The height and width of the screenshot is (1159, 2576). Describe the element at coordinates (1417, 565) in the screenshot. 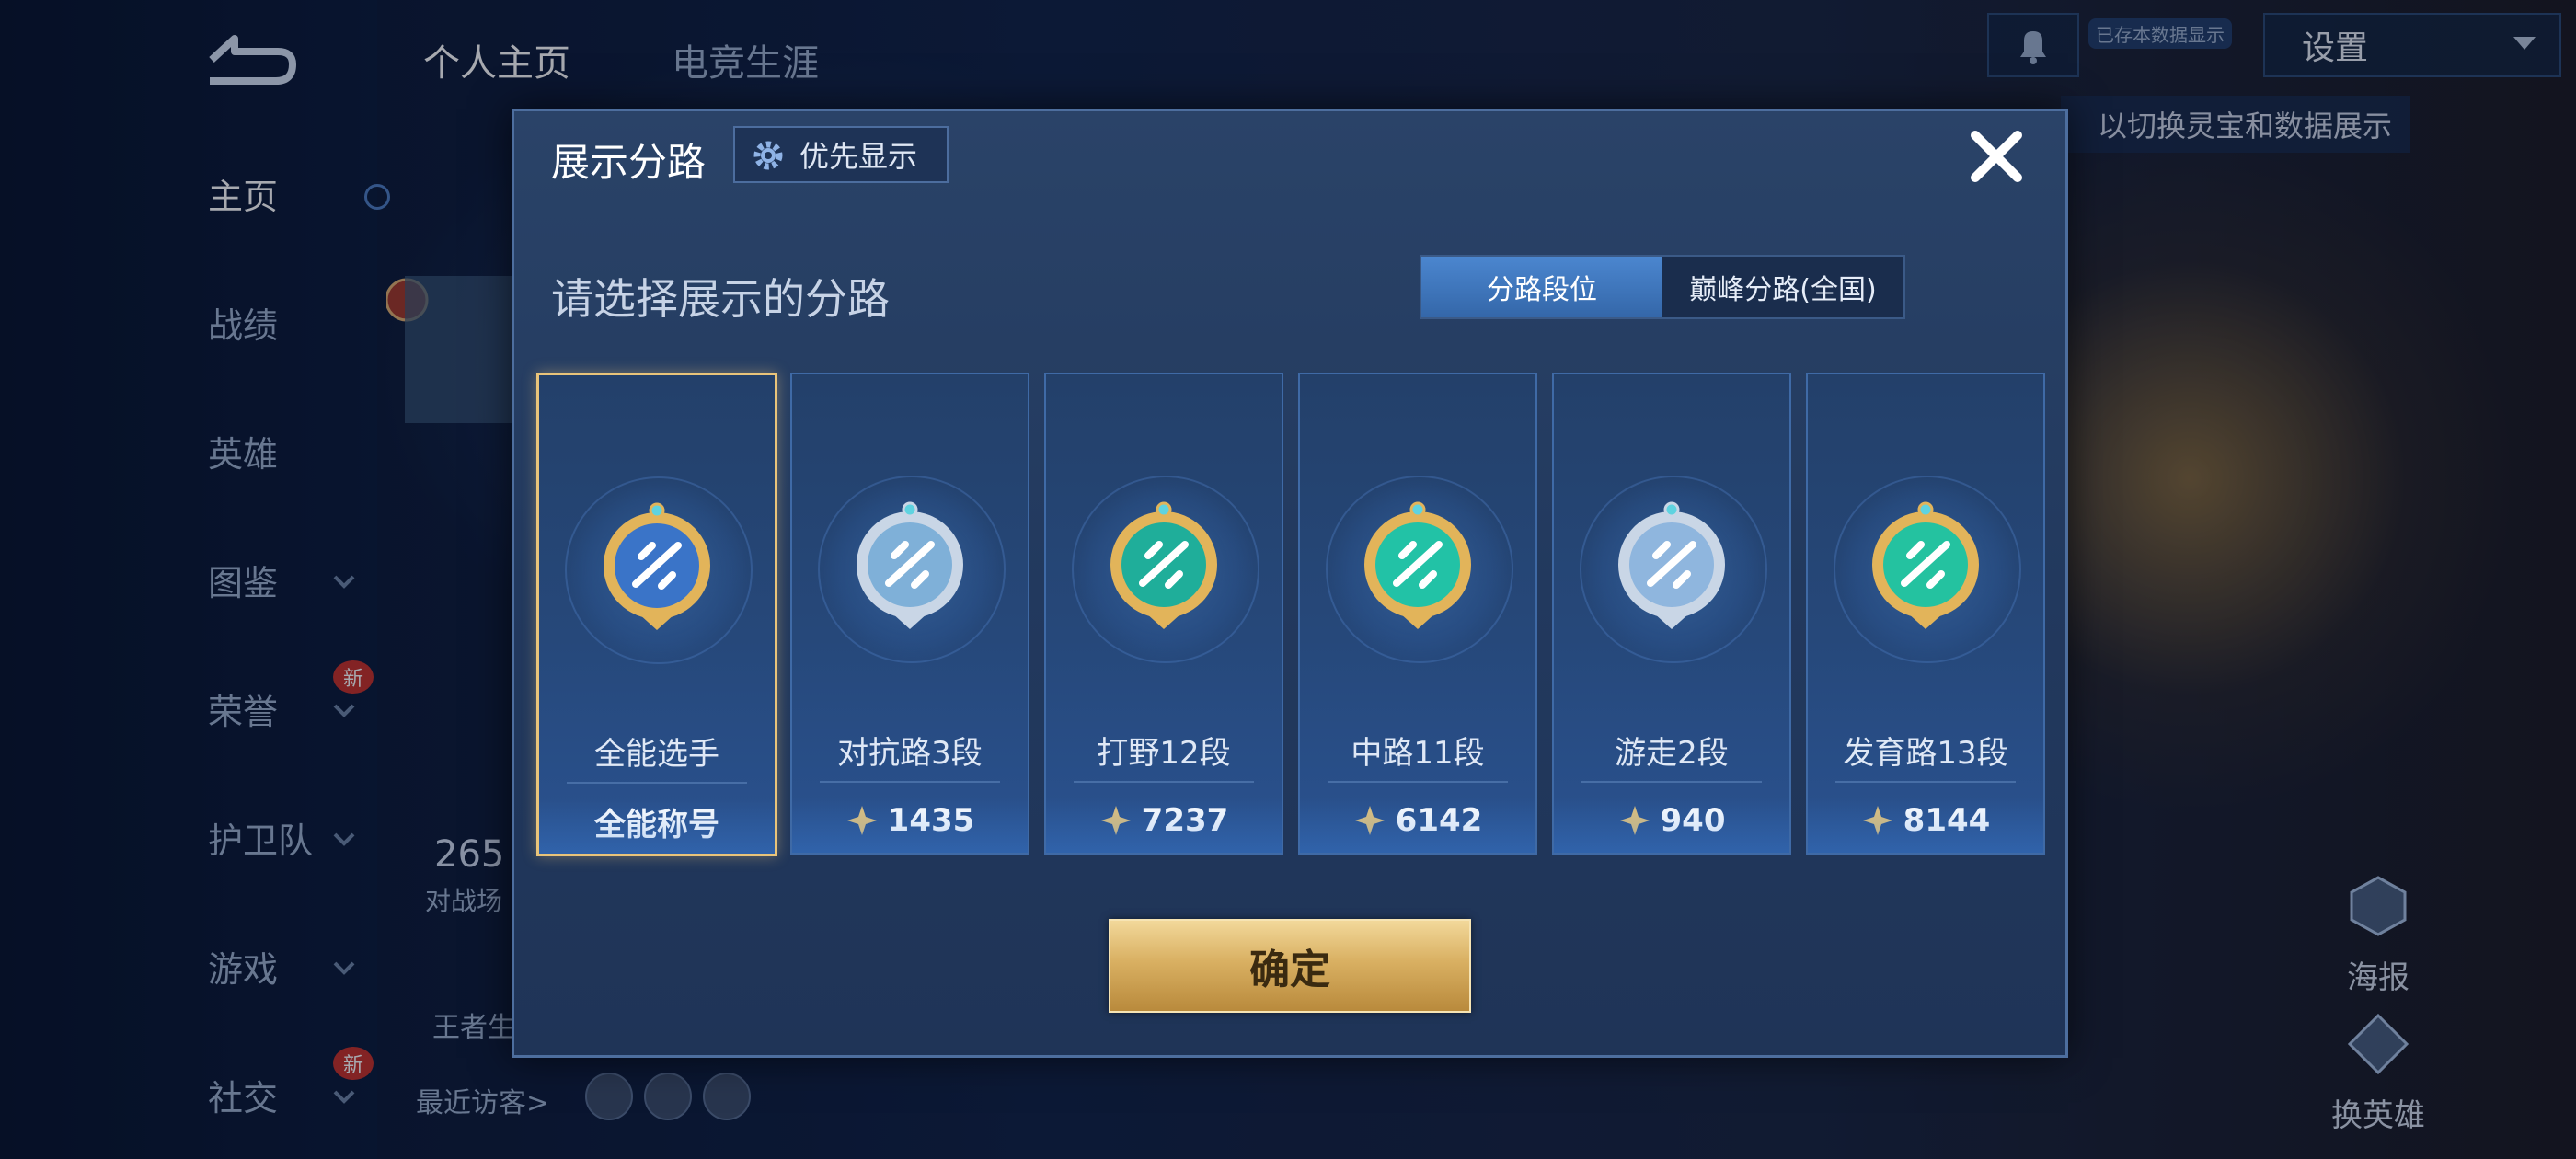

I see `mid-lane-emblem-icon` at that location.